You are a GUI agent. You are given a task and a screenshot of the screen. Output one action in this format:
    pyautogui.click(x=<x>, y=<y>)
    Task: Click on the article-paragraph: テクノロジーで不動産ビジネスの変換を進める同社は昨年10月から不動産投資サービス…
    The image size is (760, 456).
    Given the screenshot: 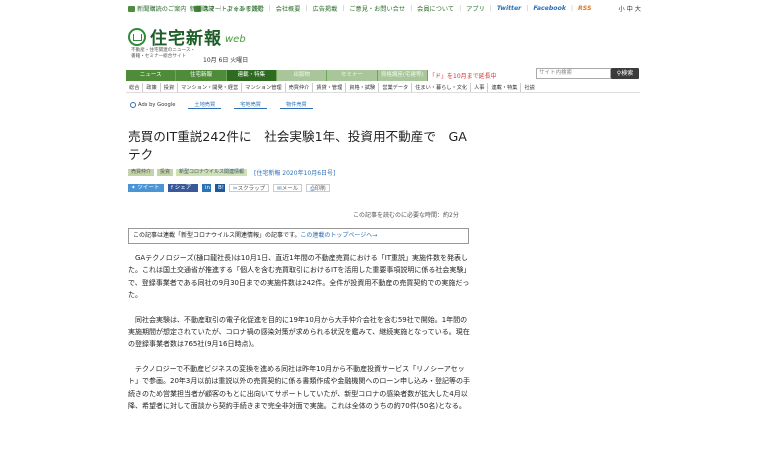 What is the action you would take?
    pyautogui.click(x=299, y=387)
    